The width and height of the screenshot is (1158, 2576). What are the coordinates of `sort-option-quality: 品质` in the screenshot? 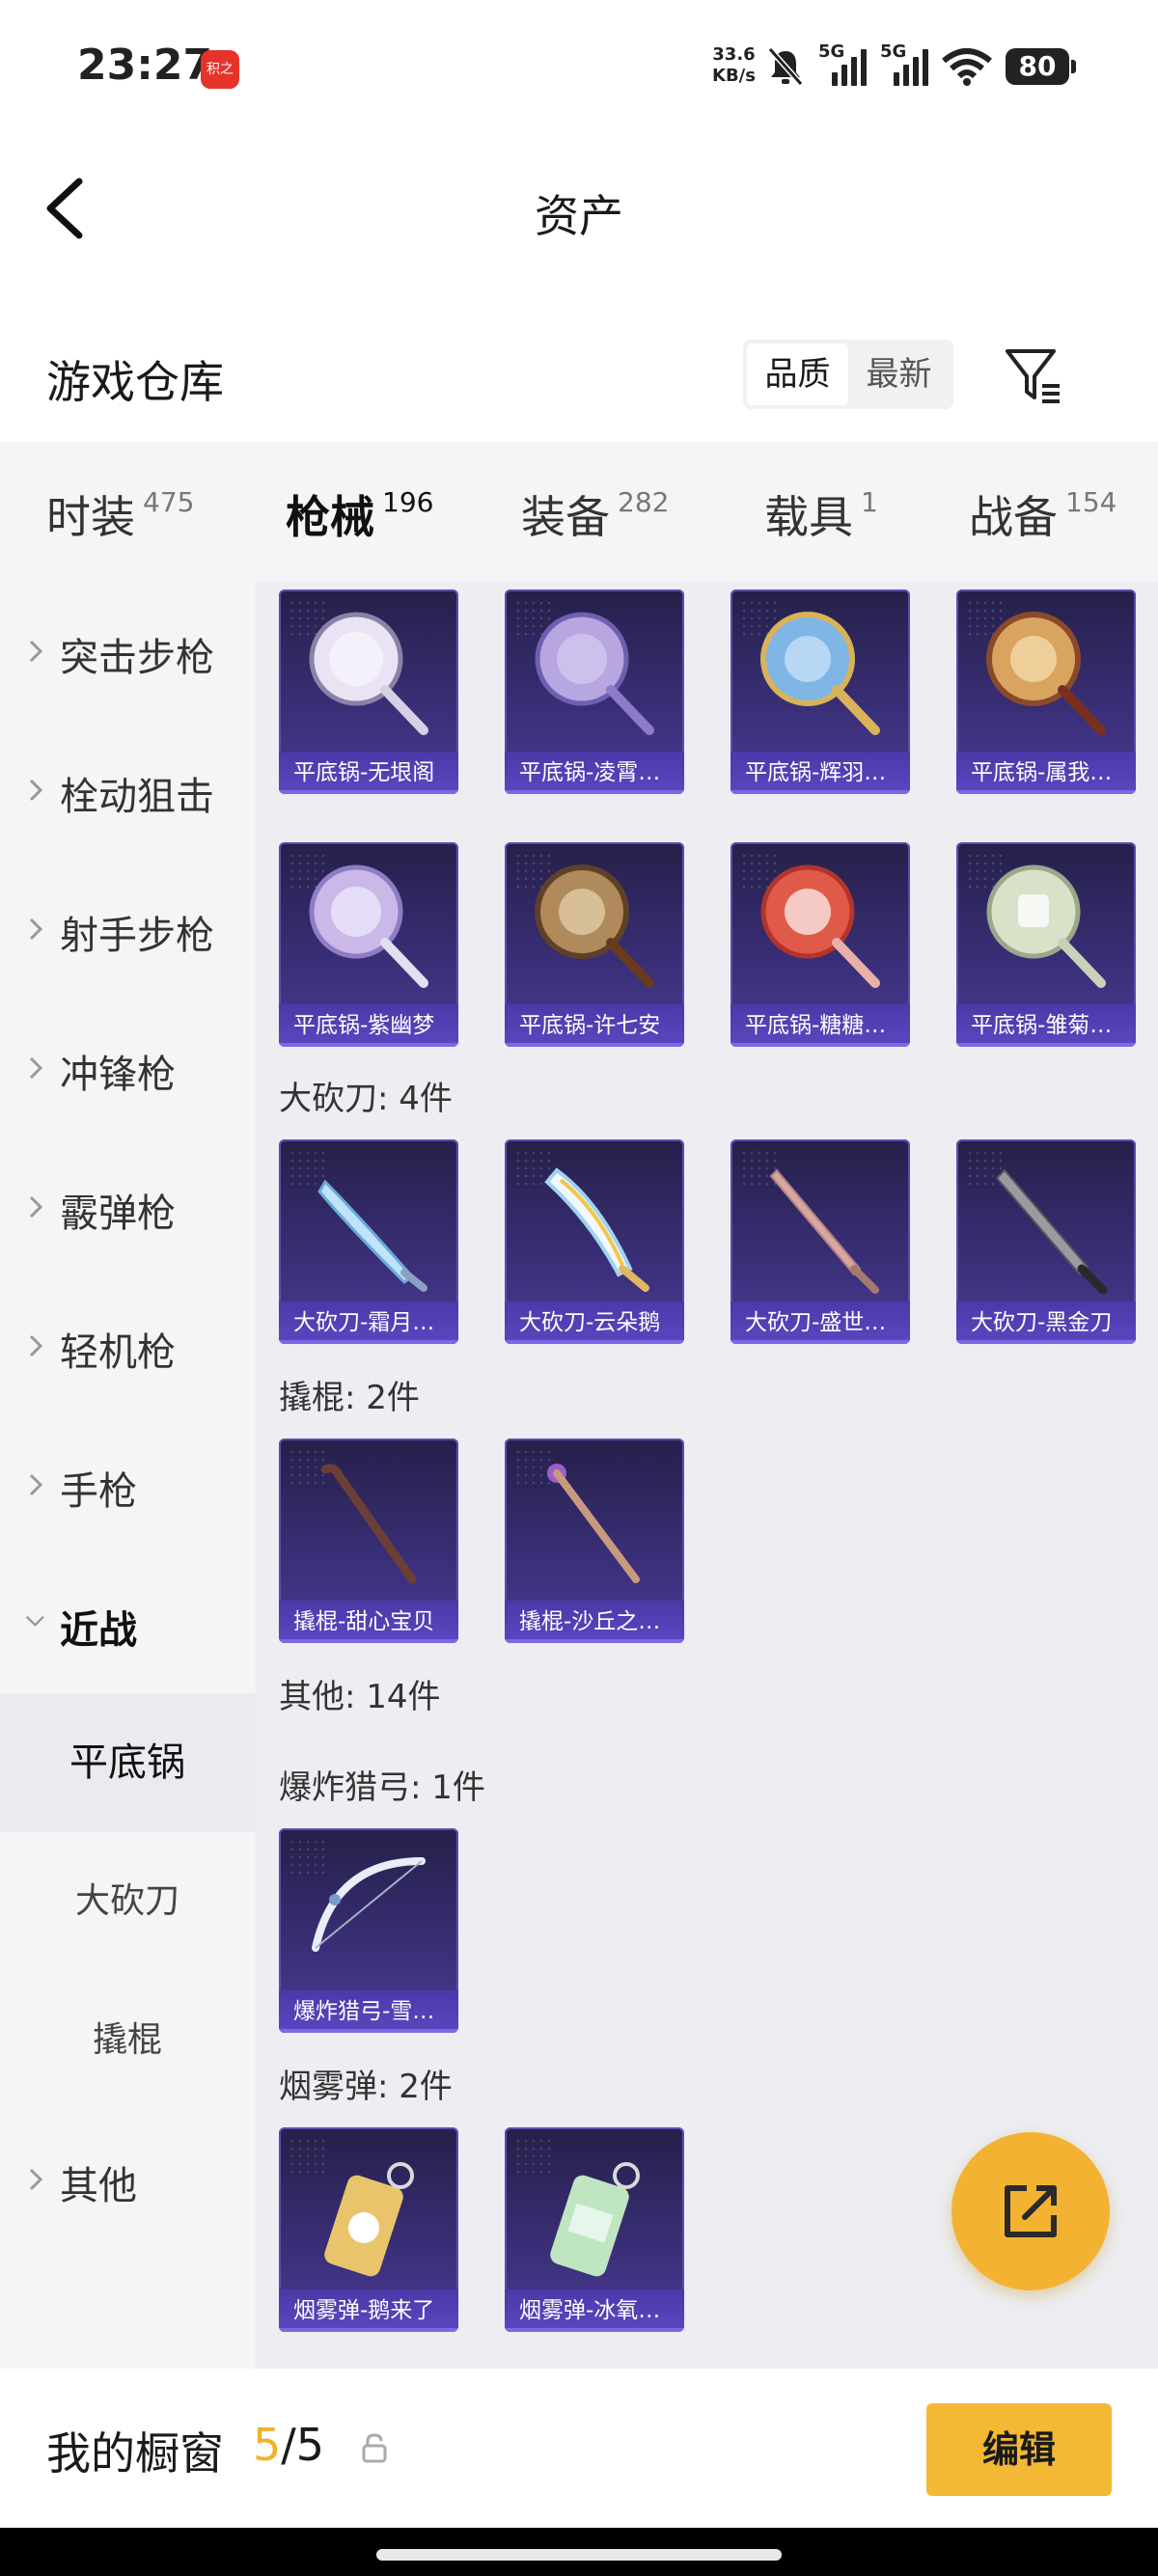 It's located at (797, 374).